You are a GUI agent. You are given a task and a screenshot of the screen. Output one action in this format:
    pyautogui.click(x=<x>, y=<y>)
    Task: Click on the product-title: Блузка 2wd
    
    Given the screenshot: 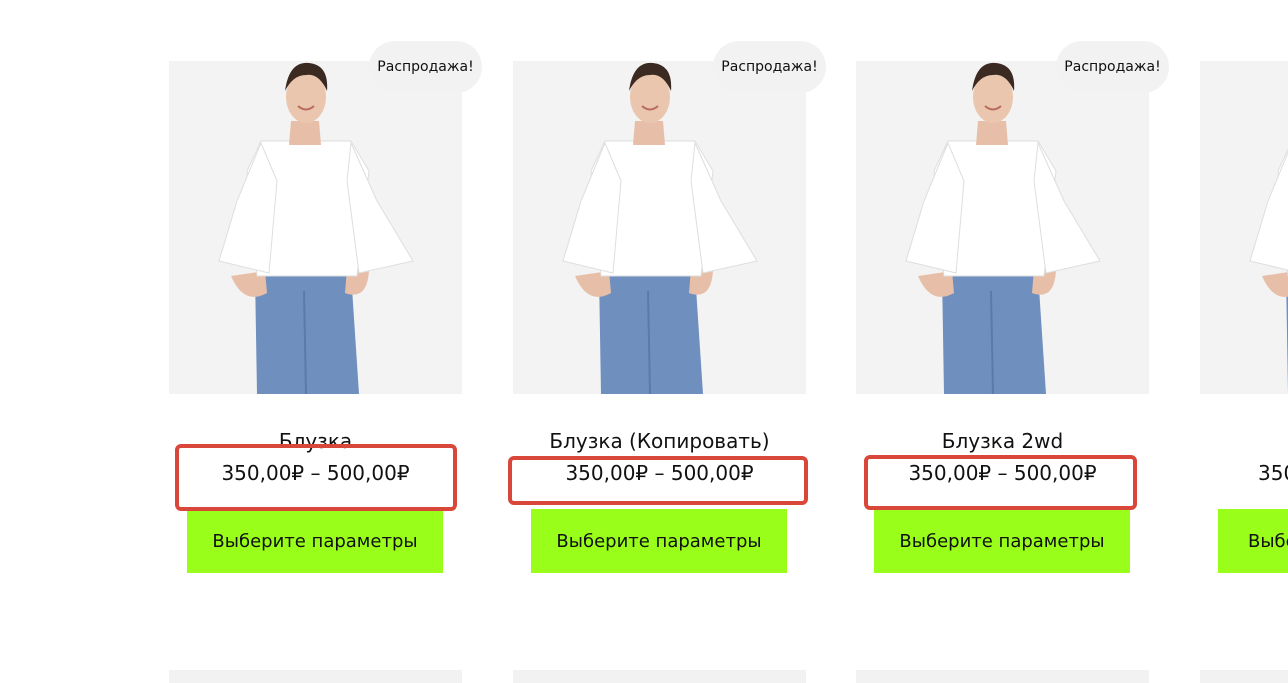 What is the action you would take?
    pyautogui.click(x=1002, y=441)
    